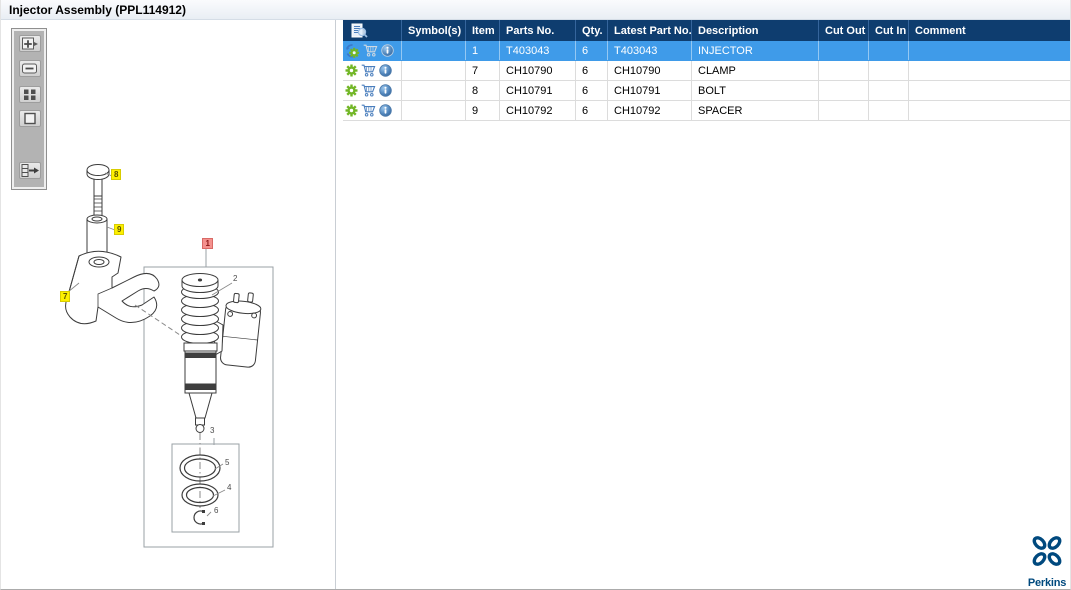 The width and height of the screenshot is (1071, 590). Describe the element at coordinates (119, 229) in the screenshot. I see `callout-9: 9` at that location.